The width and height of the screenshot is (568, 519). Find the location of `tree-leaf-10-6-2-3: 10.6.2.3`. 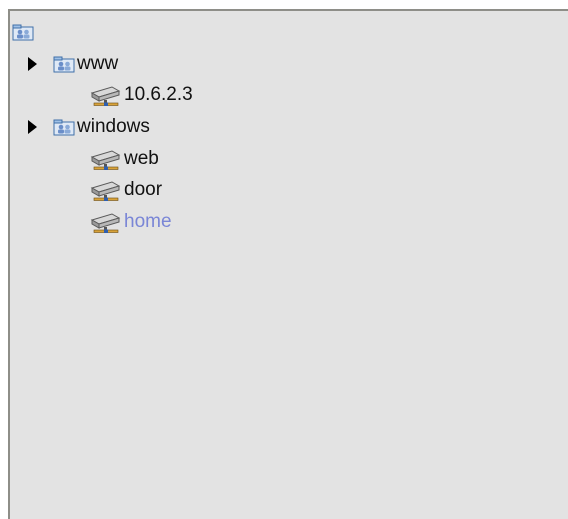

tree-leaf-10-6-2-3: 10.6.2.3 is located at coordinates (140, 95).